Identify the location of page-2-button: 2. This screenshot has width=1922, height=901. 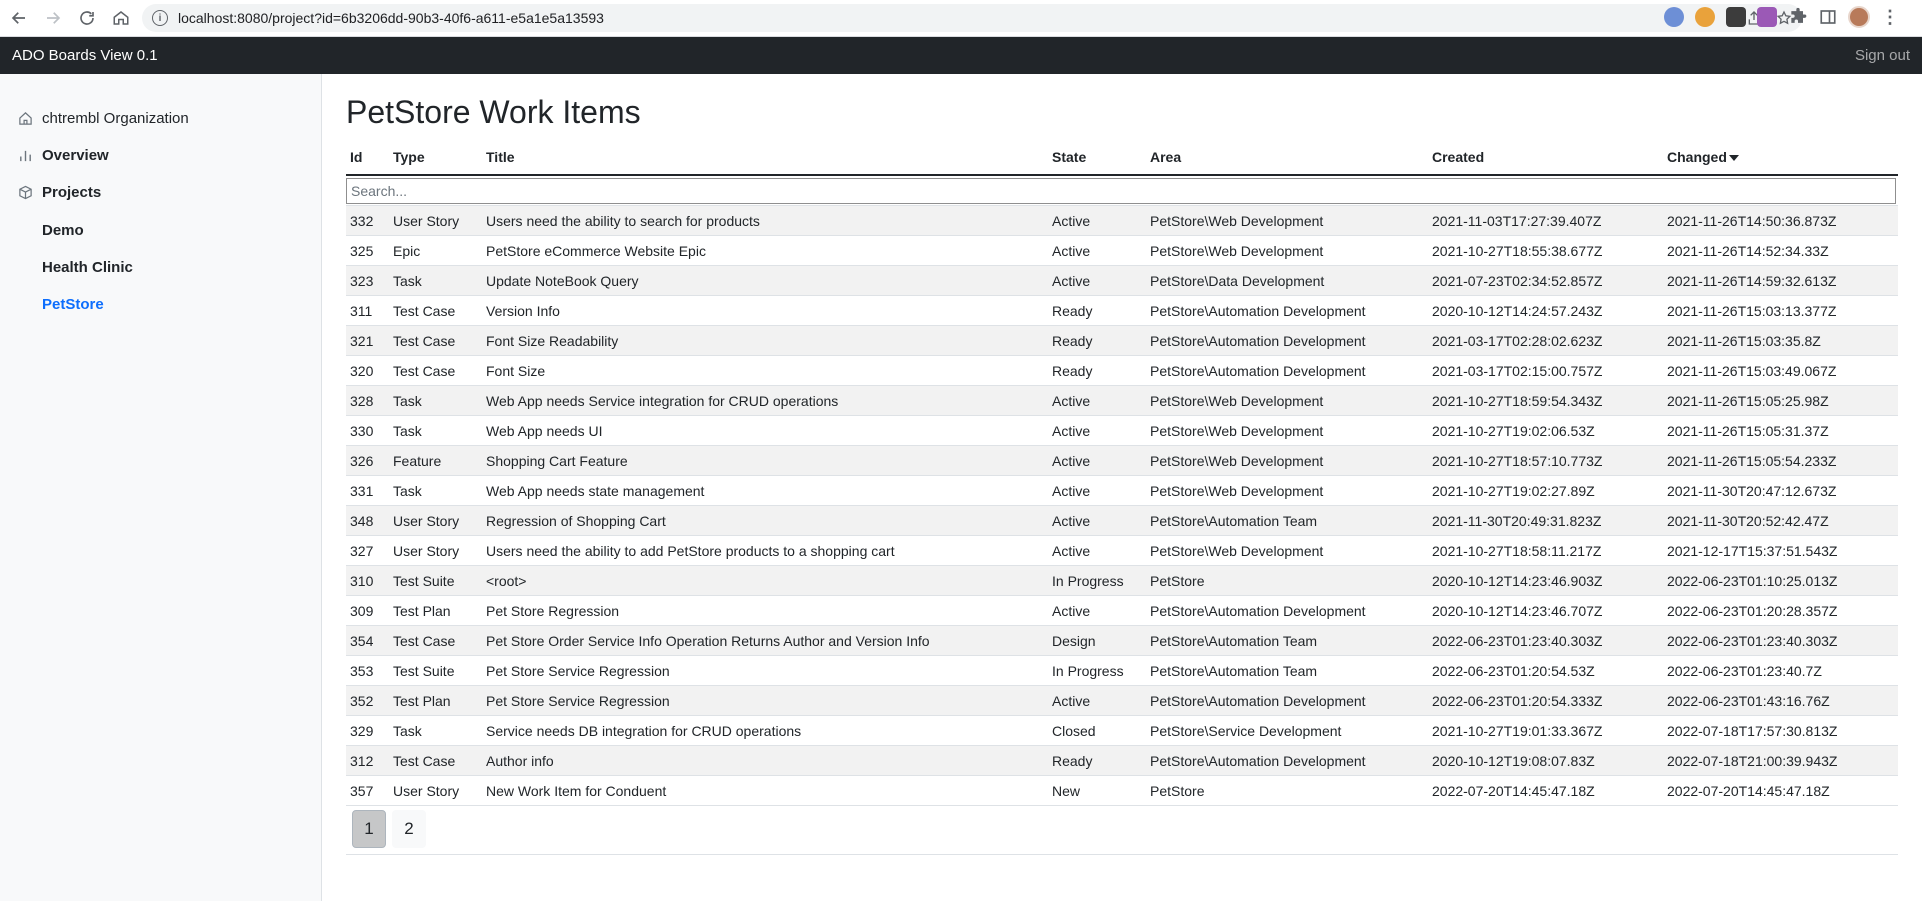
(409, 829).